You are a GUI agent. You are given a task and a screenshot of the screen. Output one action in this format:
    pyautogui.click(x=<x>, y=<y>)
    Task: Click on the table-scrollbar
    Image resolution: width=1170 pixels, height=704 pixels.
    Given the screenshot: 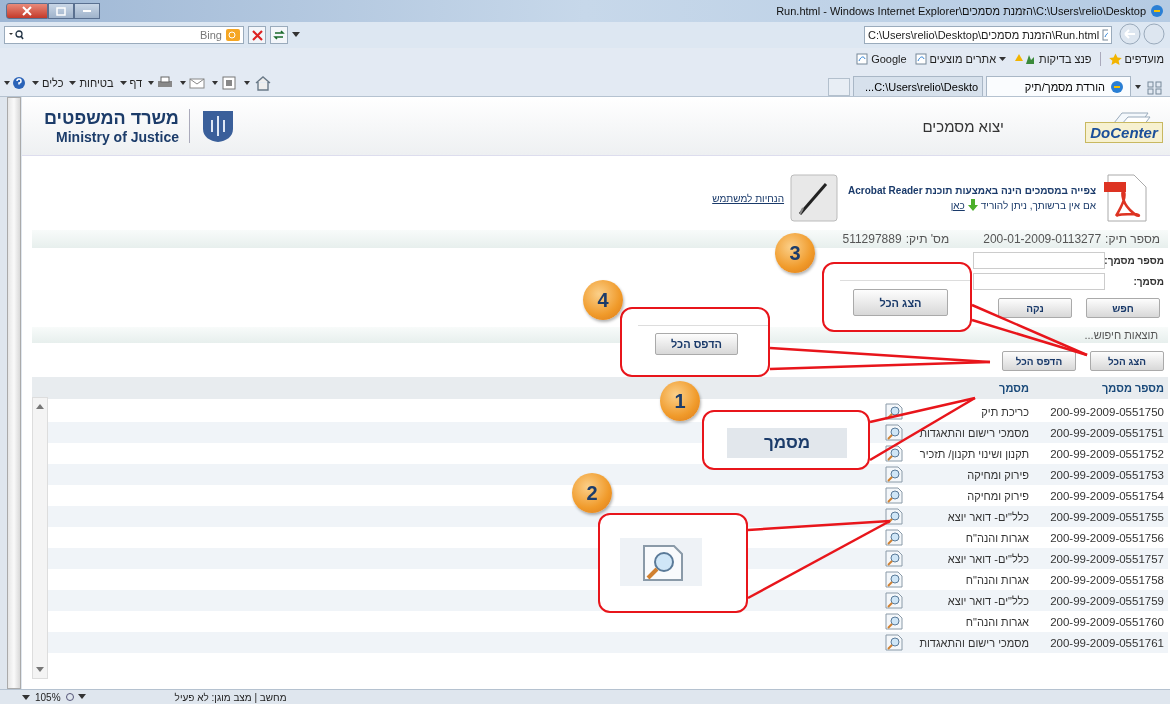 What is the action you would take?
    pyautogui.click(x=40, y=538)
    